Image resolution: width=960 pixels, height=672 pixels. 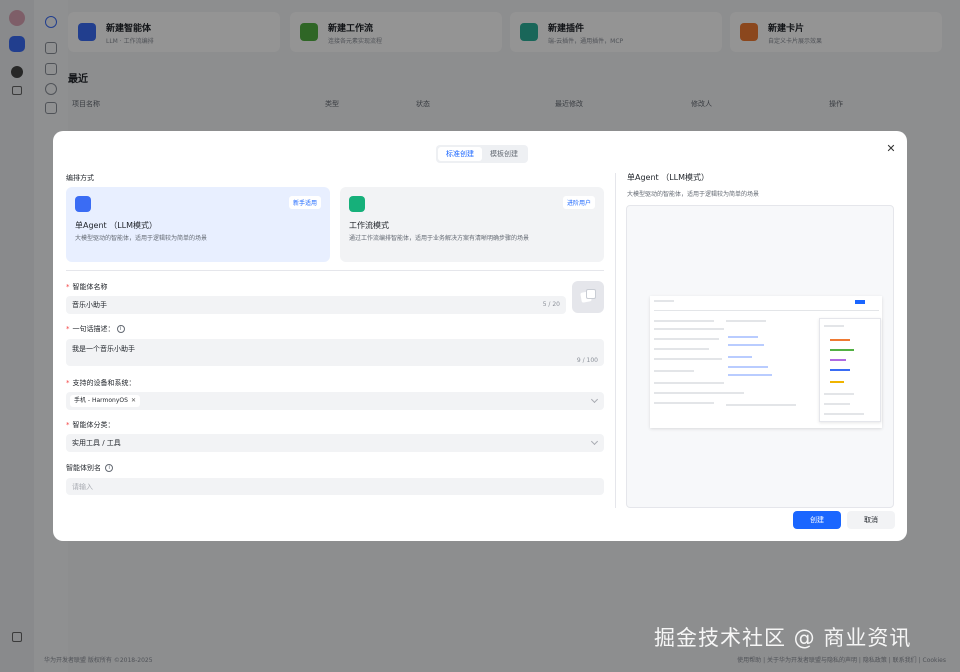 I want to click on alias-label: 智能体别名 i, so click(x=90, y=468).